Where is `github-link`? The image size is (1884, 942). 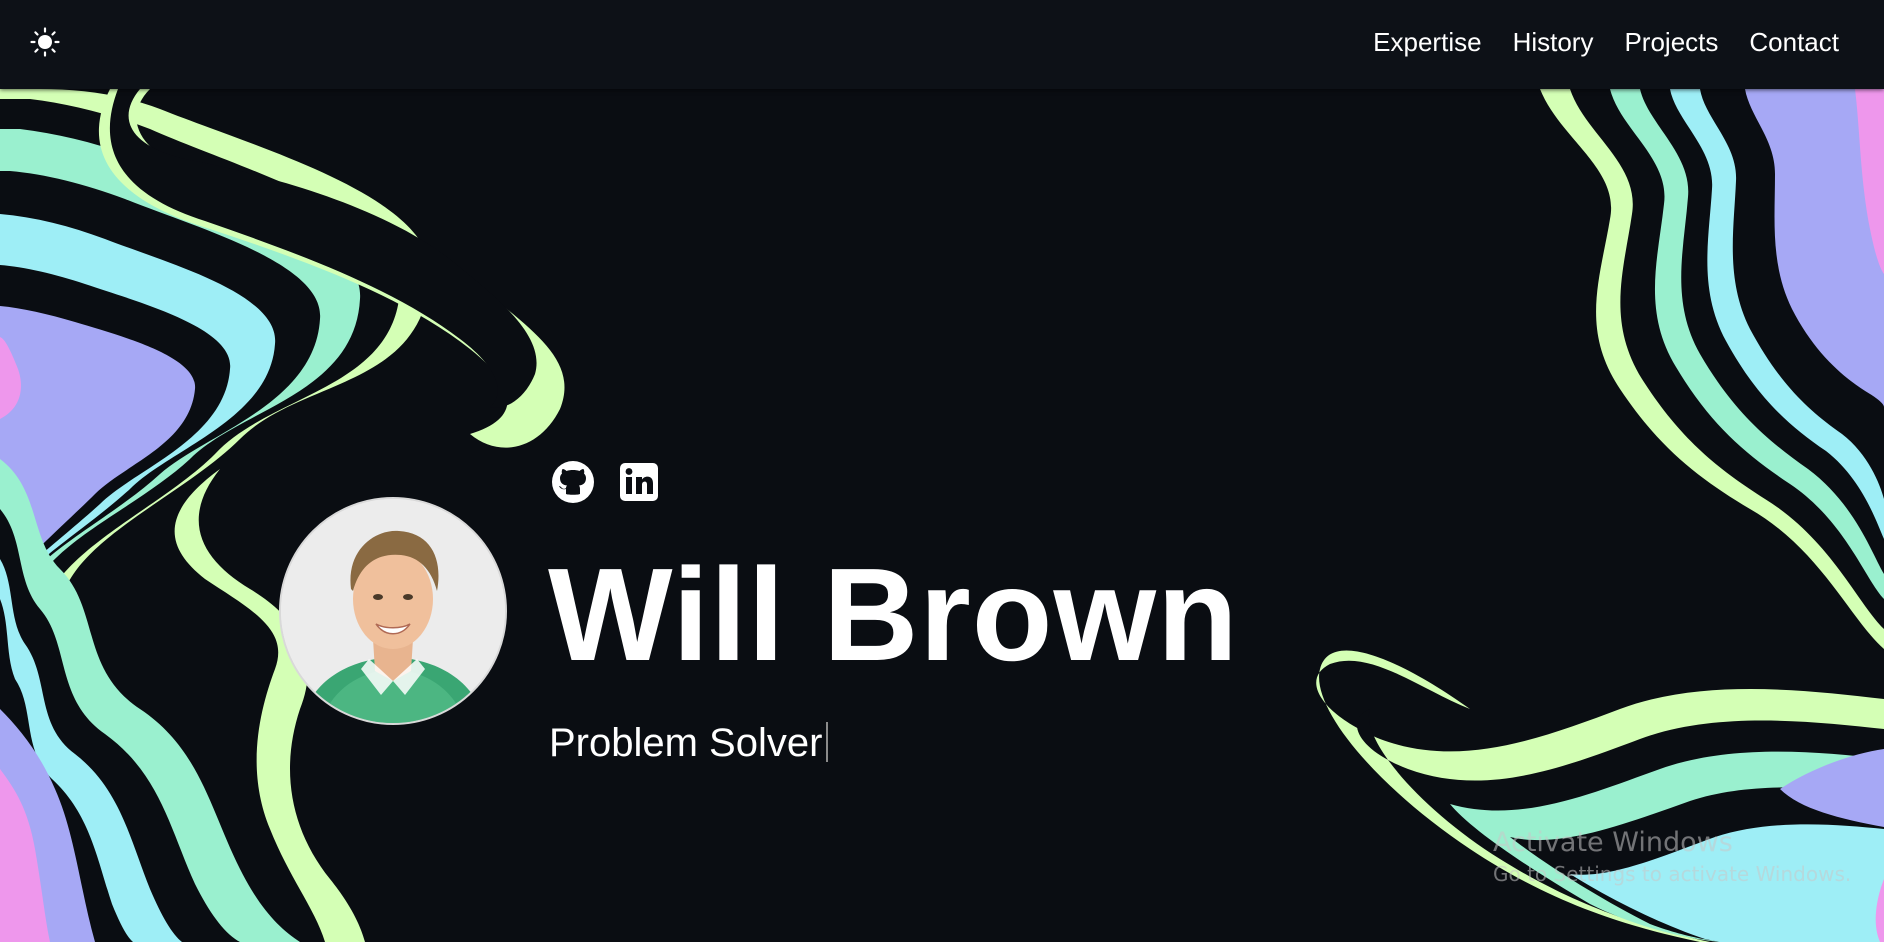 github-link is located at coordinates (573, 482).